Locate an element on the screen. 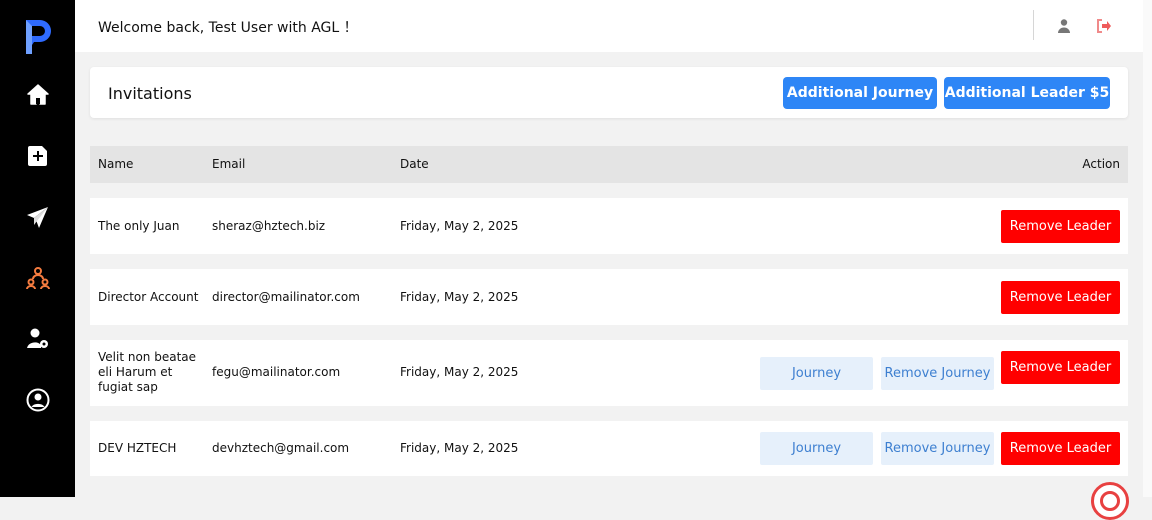  help-chat-icon is located at coordinates (1110, 501).